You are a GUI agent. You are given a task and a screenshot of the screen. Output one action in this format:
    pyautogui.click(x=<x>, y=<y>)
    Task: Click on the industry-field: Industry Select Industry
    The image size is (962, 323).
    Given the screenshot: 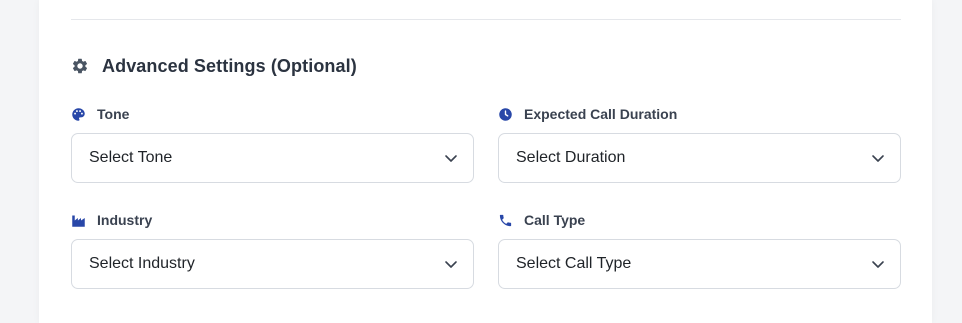 What is the action you would take?
    pyautogui.click(x=272, y=250)
    